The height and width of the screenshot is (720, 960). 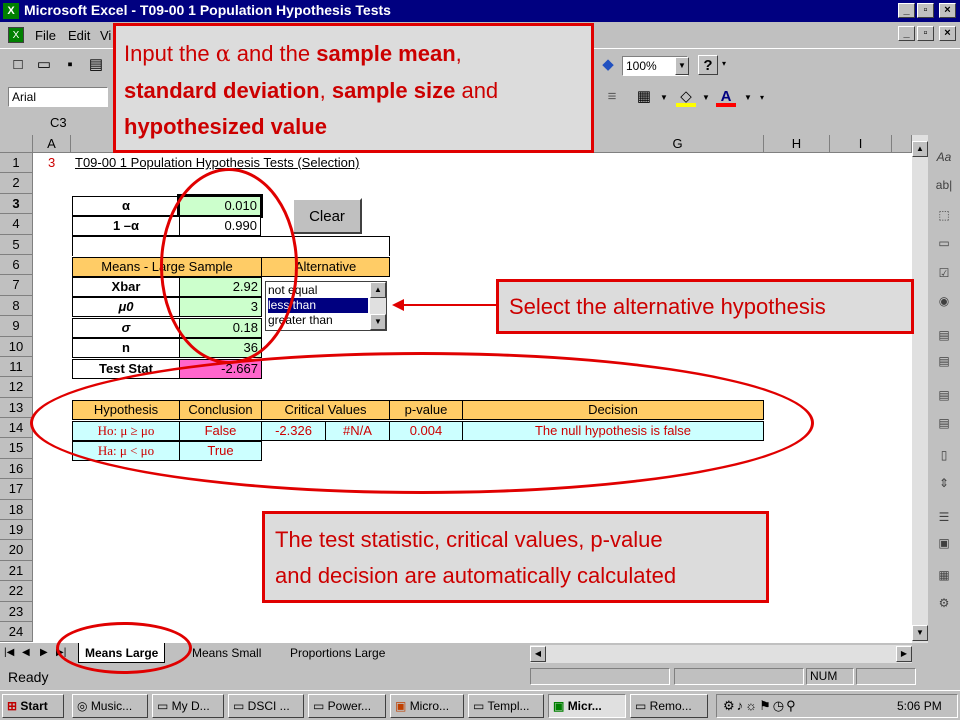 What do you see at coordinates (925, 10) in the screenshot?
I see `maximize-button: ▫` at bounding box center [925, 10].